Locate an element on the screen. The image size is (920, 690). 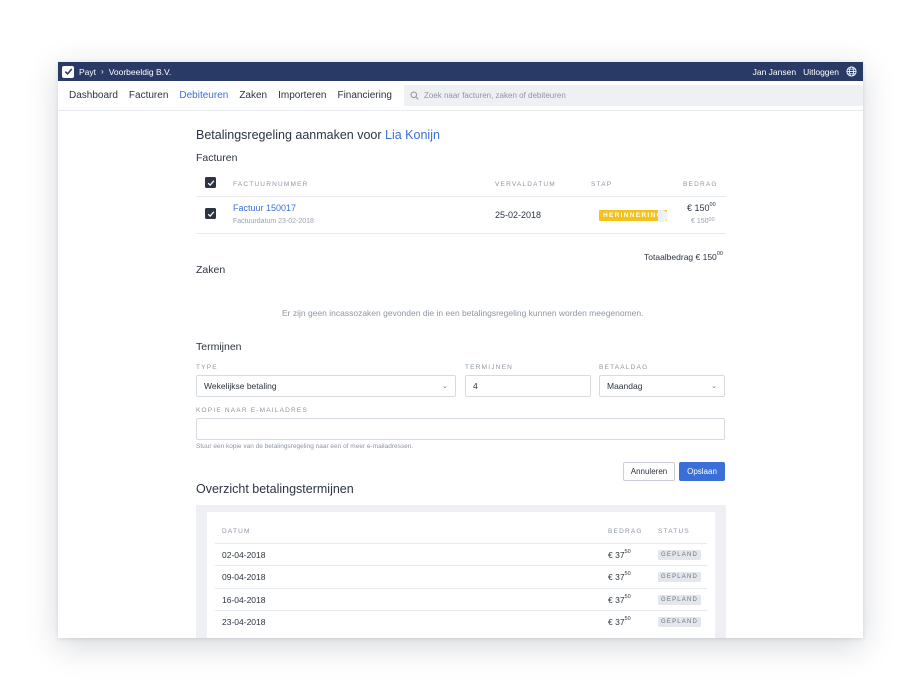
page-title-prefix: Betalingsregeling aanmaken voor is located at coordinates (289, 135).